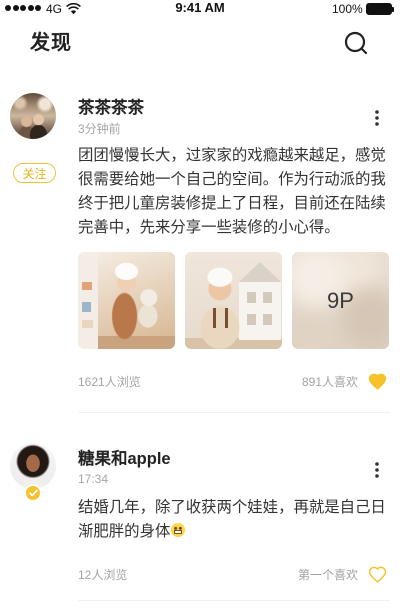  What do you see at coordinates (99, 129) in the screenshot?
I see `post-time: 3分钟前` at bounding box center [99, 129].